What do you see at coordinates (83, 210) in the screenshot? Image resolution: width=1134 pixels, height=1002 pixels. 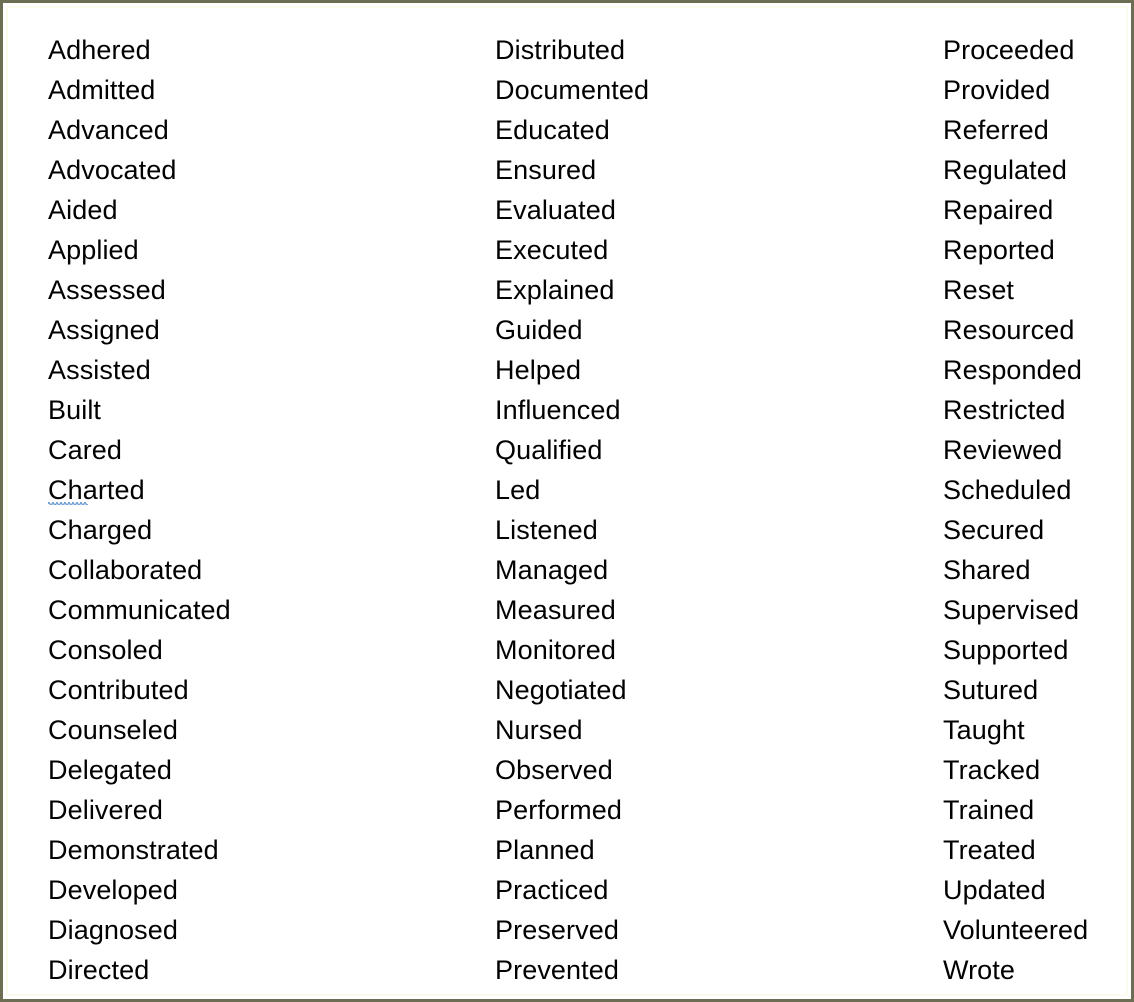 I see `verb-item: Aided` at bounding box center [83, 210].